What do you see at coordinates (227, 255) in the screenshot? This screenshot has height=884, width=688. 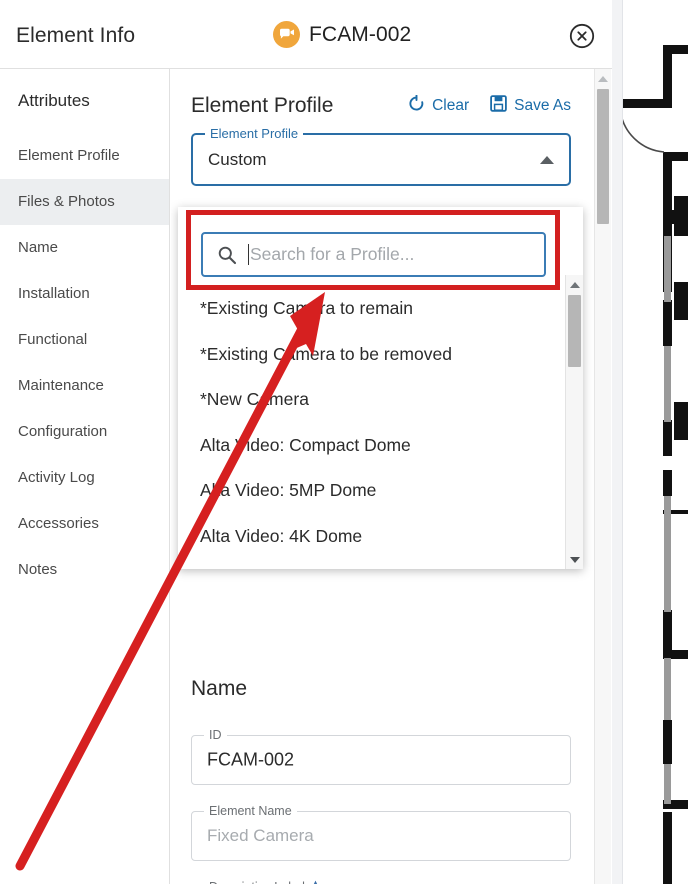 I see `search-icon` at bounding box center [227, 255].